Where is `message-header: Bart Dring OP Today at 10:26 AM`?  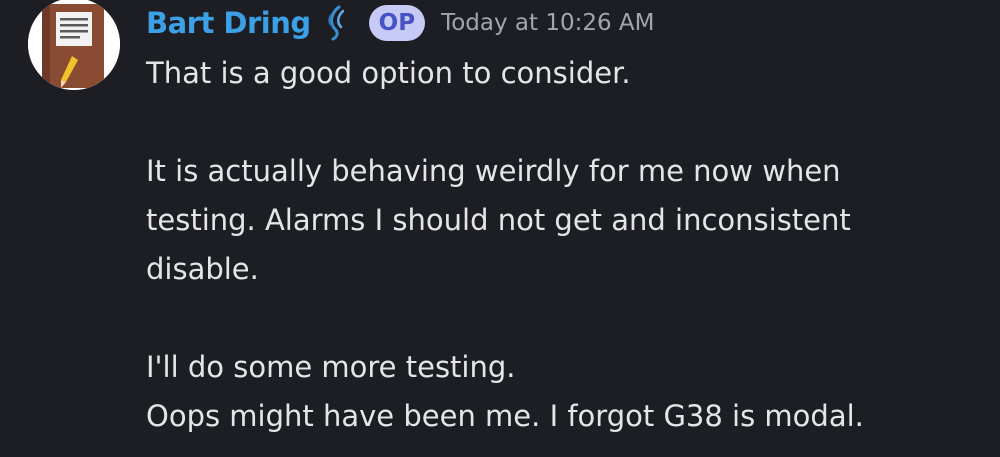 message-header: Bart Dring OP Today at 10:26 AM is located at coordinates (400, 23).